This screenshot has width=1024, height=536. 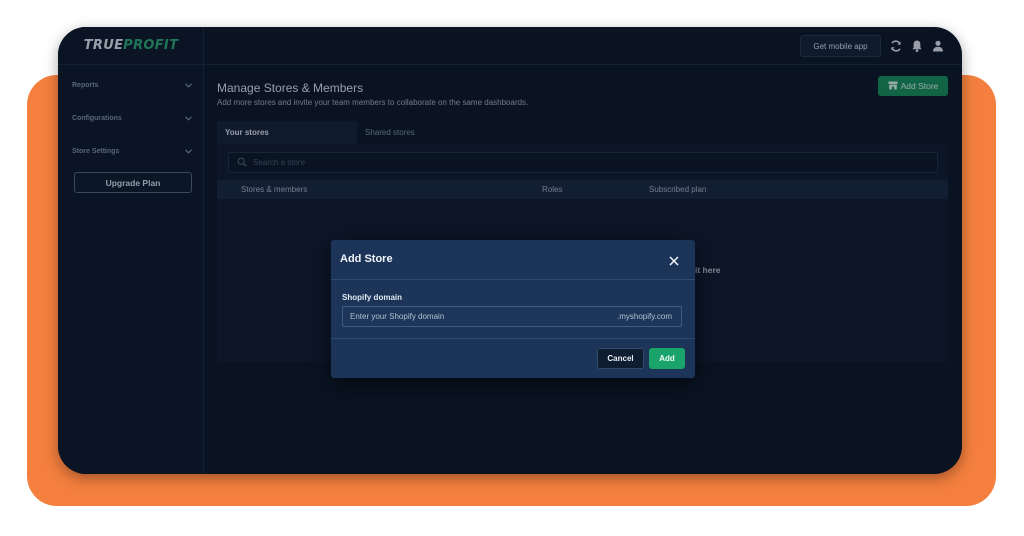 What do you see at coordinates (513, 260) in the screenshot?
I see `modal-header: Add Store` at bounding box center [513, 260].